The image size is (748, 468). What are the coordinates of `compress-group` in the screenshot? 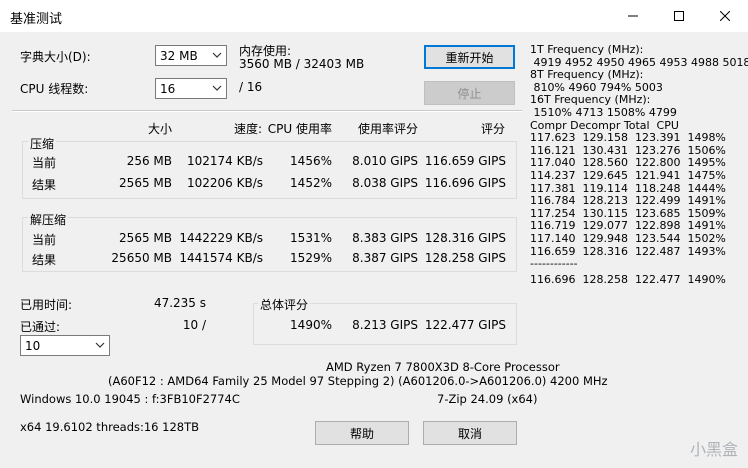 It's located at (269, 170).